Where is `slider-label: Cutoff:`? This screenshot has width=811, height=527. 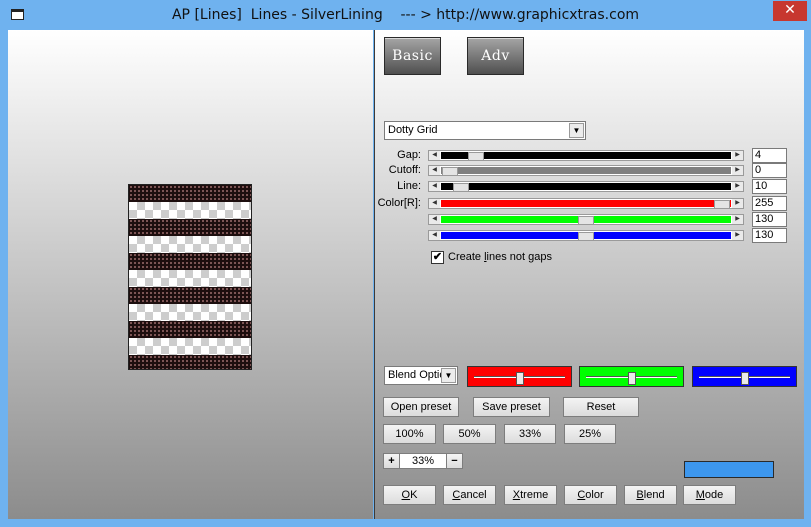
slider-label: Cutoff: is located at coordinates (404, 170).